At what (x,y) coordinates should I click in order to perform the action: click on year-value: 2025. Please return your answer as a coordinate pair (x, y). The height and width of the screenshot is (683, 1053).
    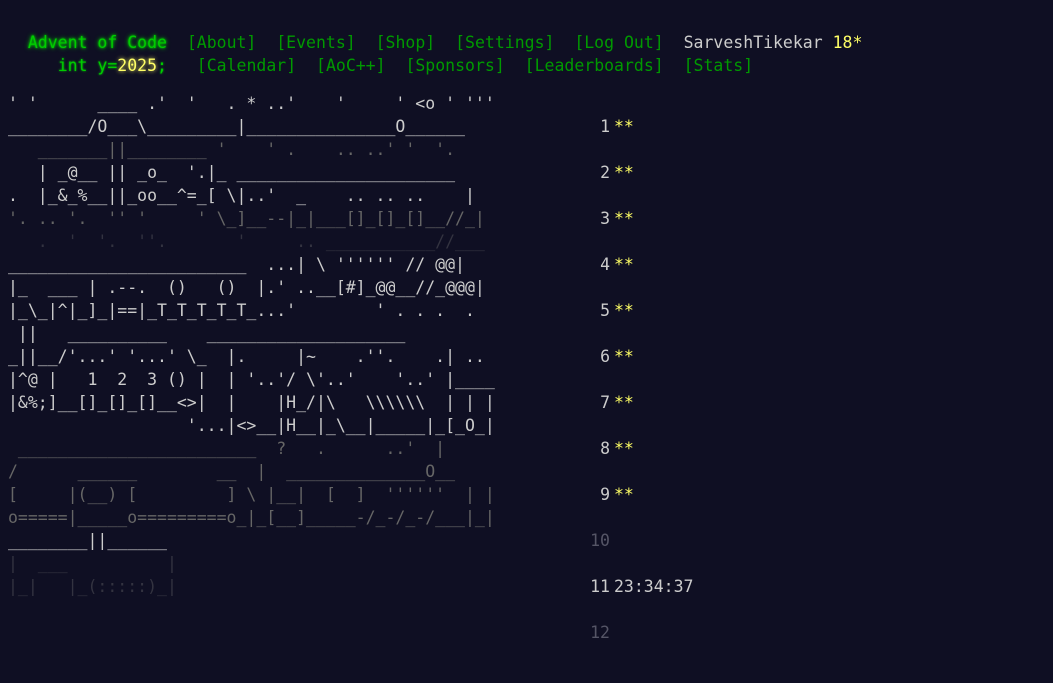
    Looking at the image, I should click on (137, 65).